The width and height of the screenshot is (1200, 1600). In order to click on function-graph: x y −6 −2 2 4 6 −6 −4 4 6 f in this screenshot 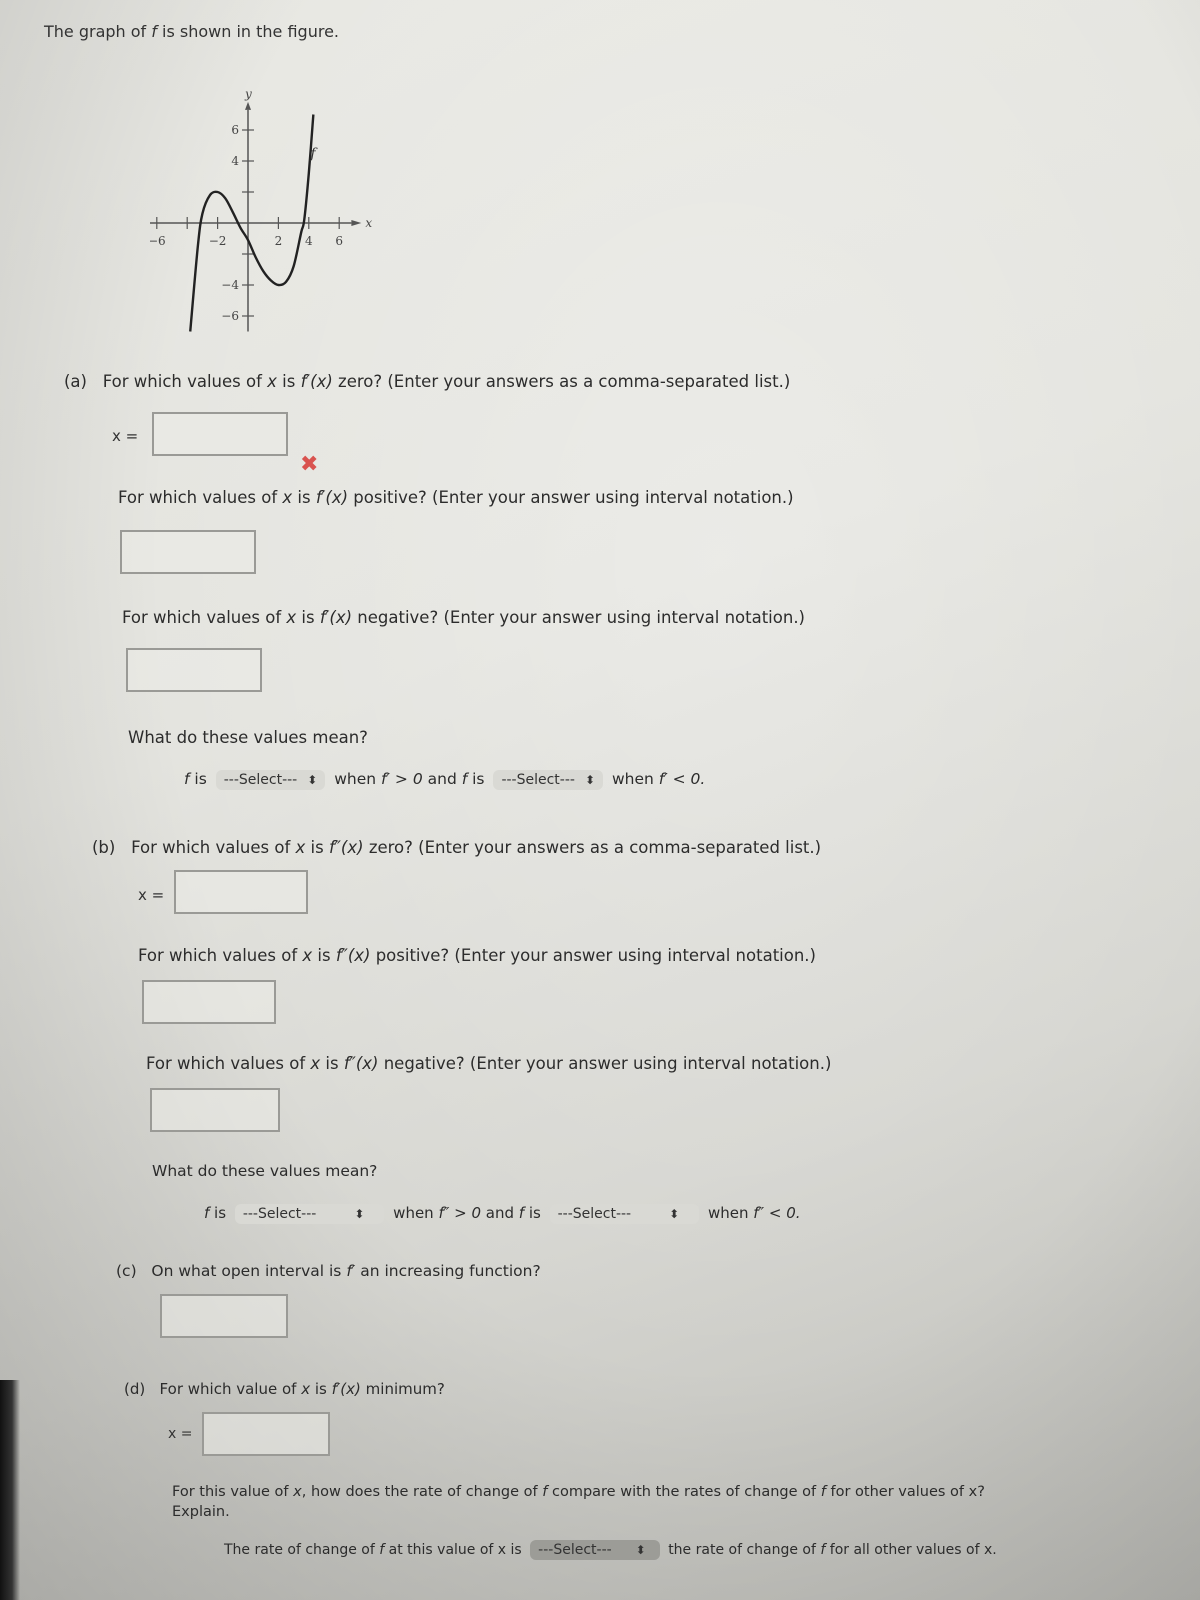, I will do `click(261, 209)`.